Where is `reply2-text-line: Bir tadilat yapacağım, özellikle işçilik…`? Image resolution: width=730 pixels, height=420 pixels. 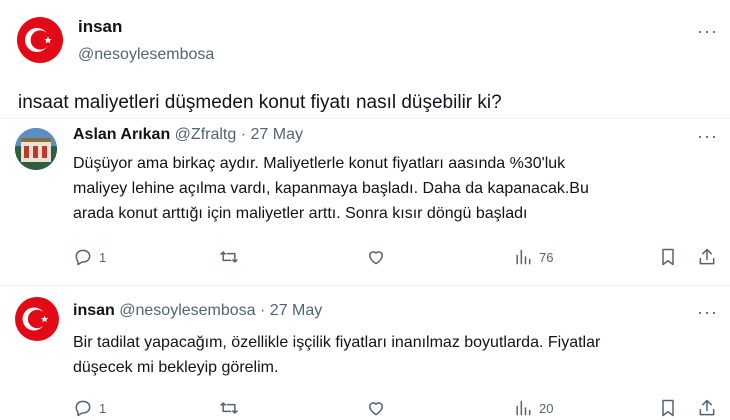
reply2-text-line: Bir tadilat yapacağım, özellikle işçilik… is located at coordinates (337, 342).